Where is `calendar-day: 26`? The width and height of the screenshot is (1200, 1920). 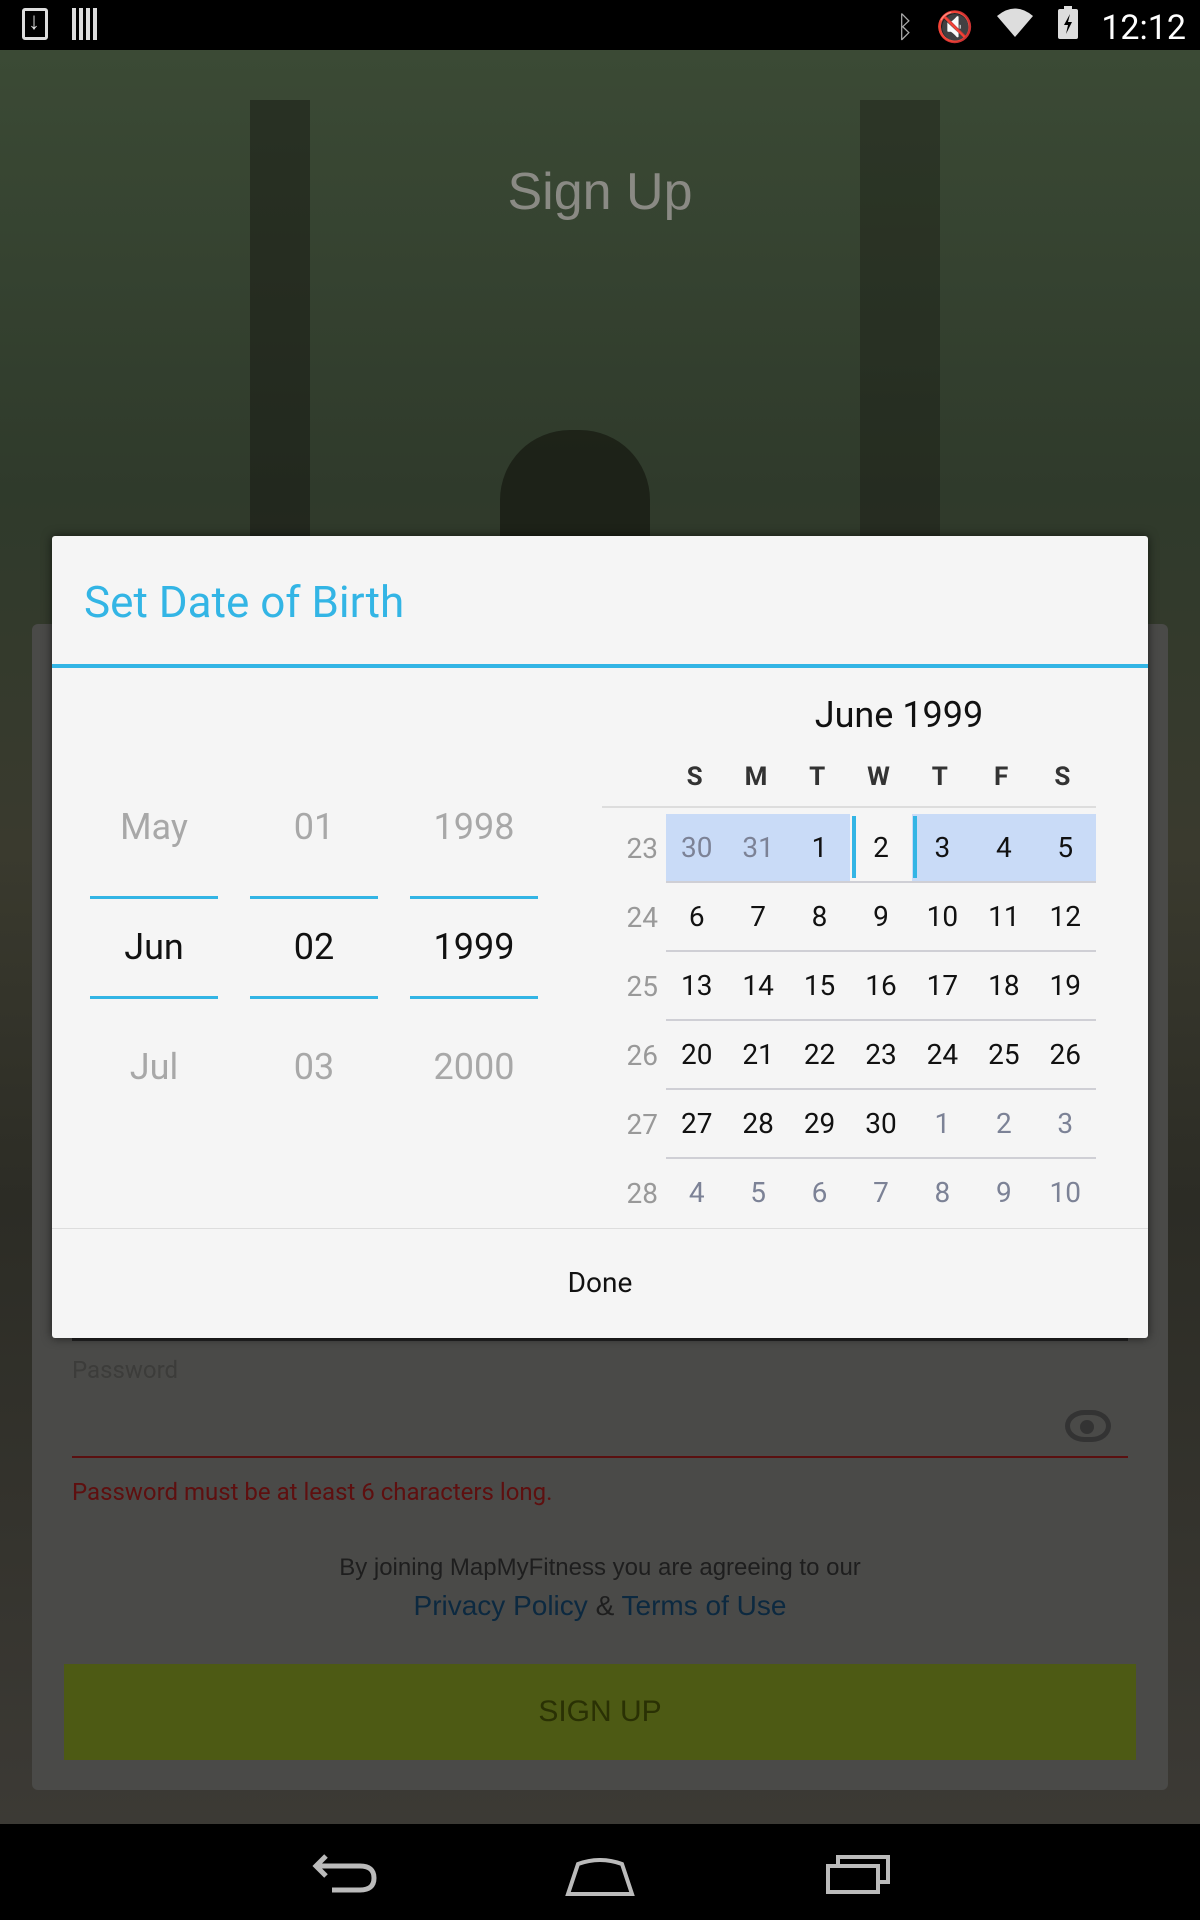
calendar-day: 26 is located at coordinates (1065, 1054).